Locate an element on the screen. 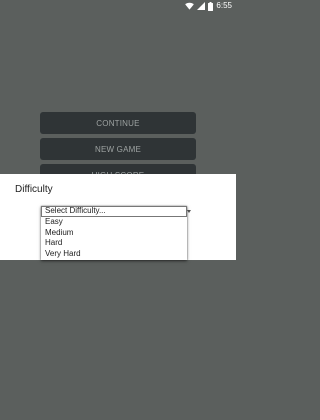 This screenshot has height=420, width=320. difficulty-option-very-hard: Very Hard is located at coordinates (114, 254).